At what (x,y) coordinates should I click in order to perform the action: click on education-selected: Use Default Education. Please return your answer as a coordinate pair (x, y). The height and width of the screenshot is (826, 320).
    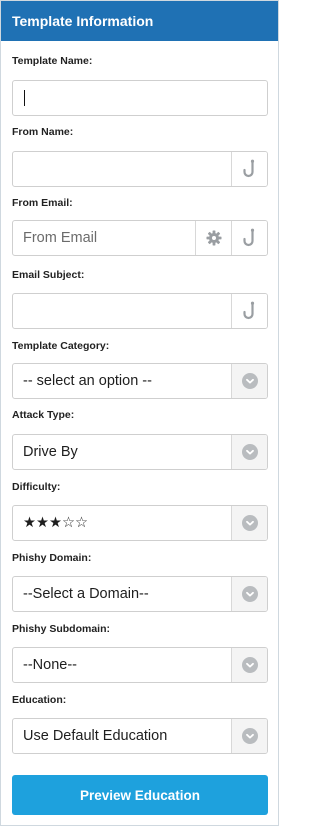
    Looking at the image, I should click on (122, 736).